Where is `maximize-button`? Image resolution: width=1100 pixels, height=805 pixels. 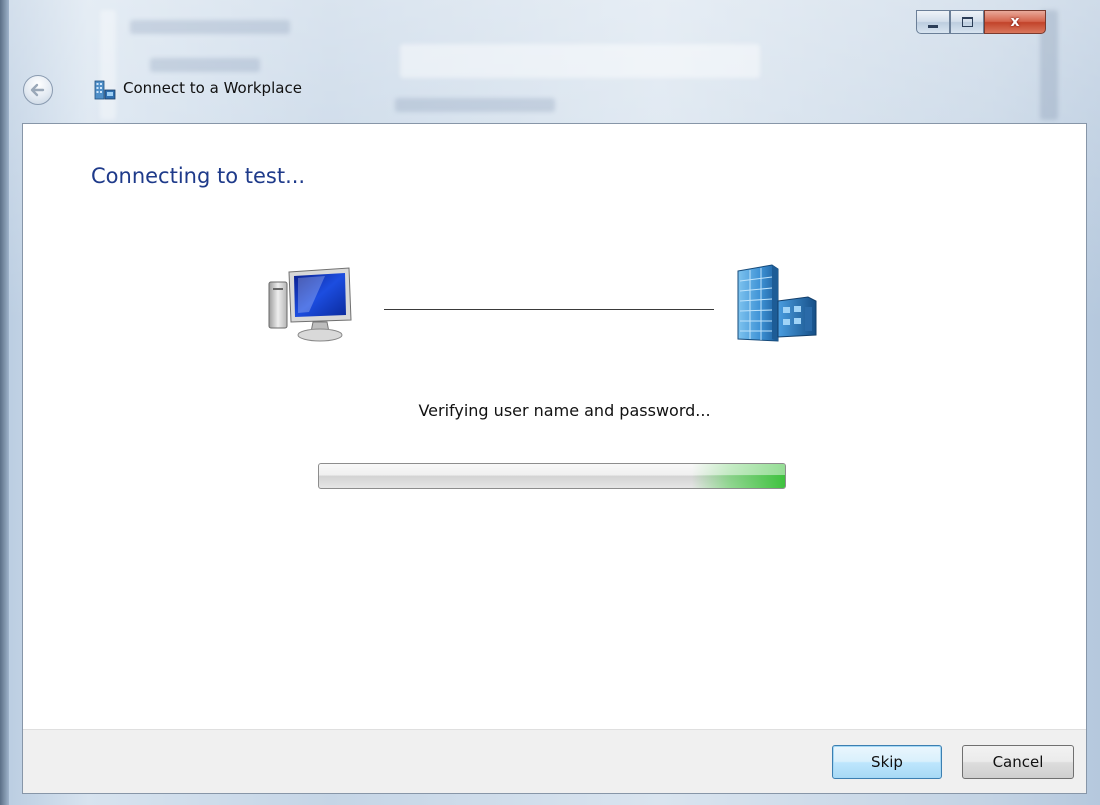 maximize-button is located at coordinates (967, 22).